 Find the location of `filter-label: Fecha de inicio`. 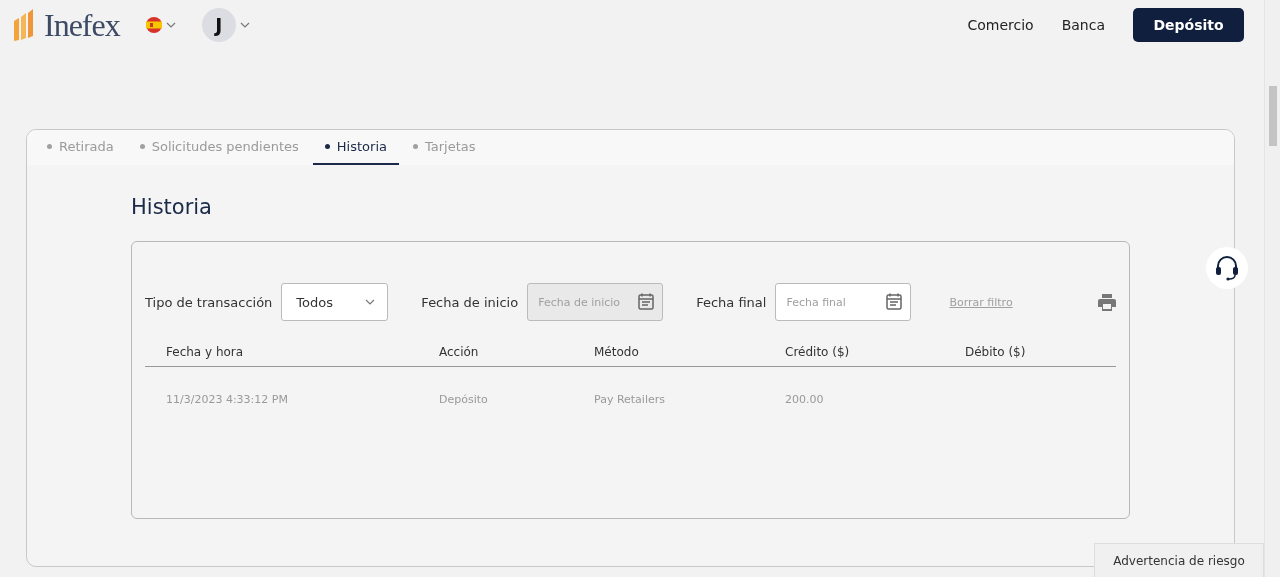

filter-label: Fecha de inicio is located at coordinates (470, 302).